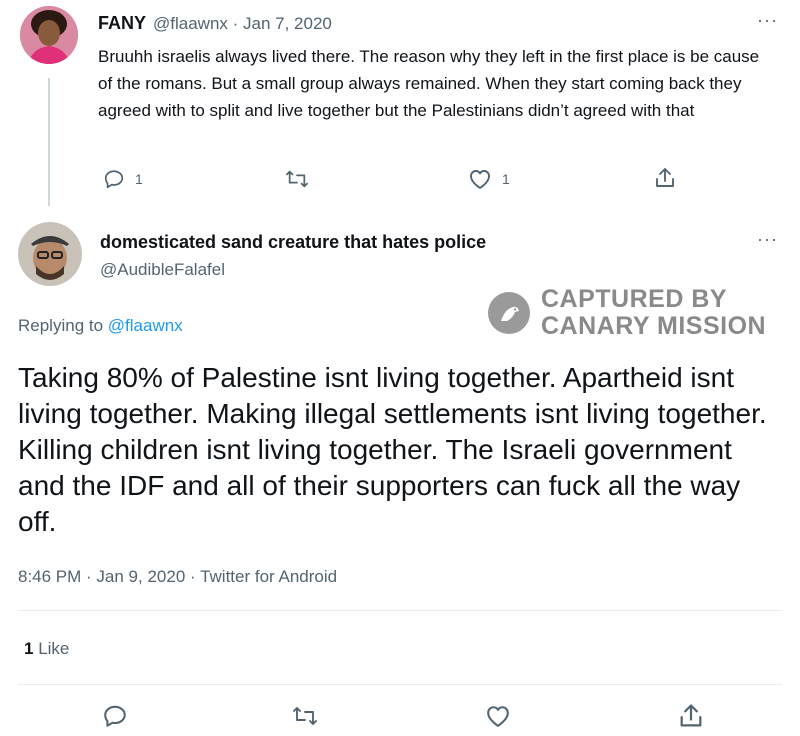 Image resolution: width=800 pixels, height=736 pixels. Describe the element at coordinates (63, 325) in the screenshot. I see `replying-to-label: Replying to` at that location.